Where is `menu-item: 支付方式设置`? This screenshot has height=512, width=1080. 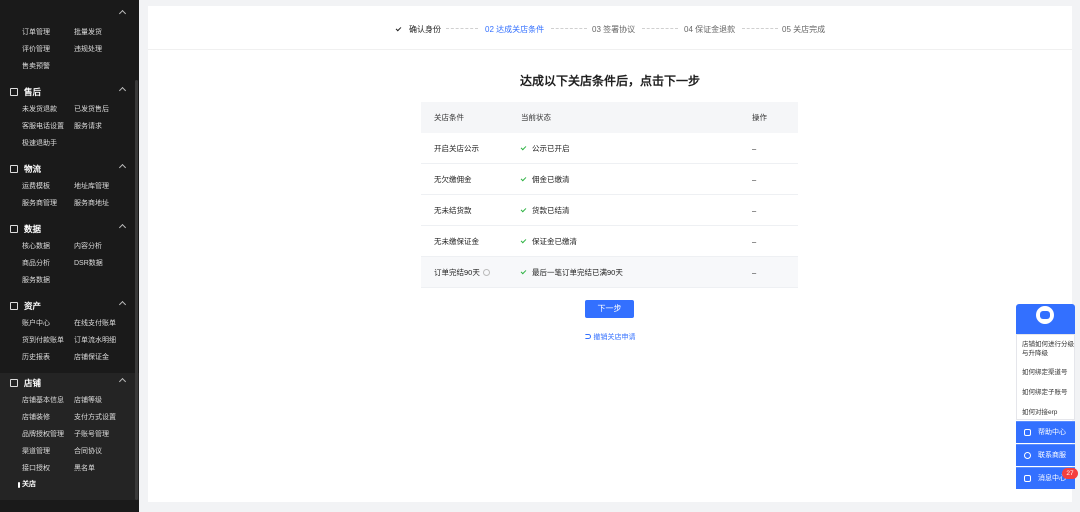 menu-item: 支付方式设置 is located at coordinates (95, 418).